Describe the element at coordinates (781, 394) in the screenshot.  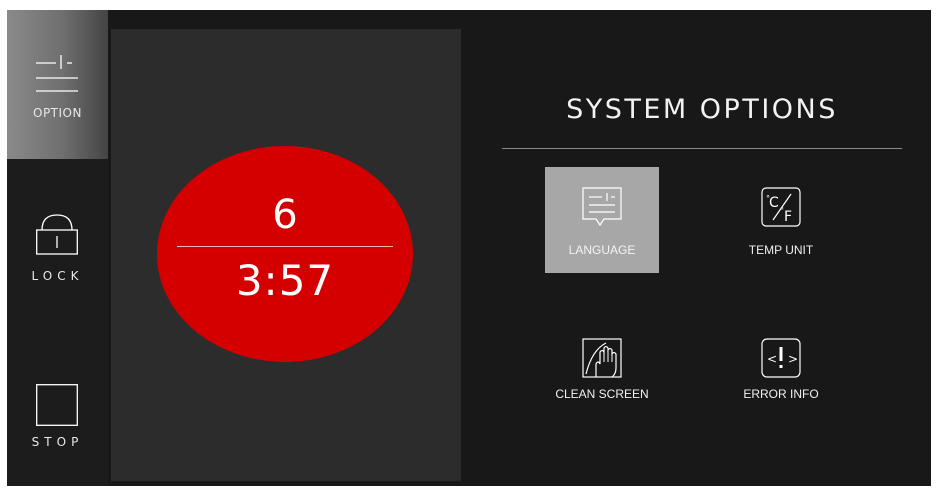
I see `error-info-label: ERROR INFO` at that location.